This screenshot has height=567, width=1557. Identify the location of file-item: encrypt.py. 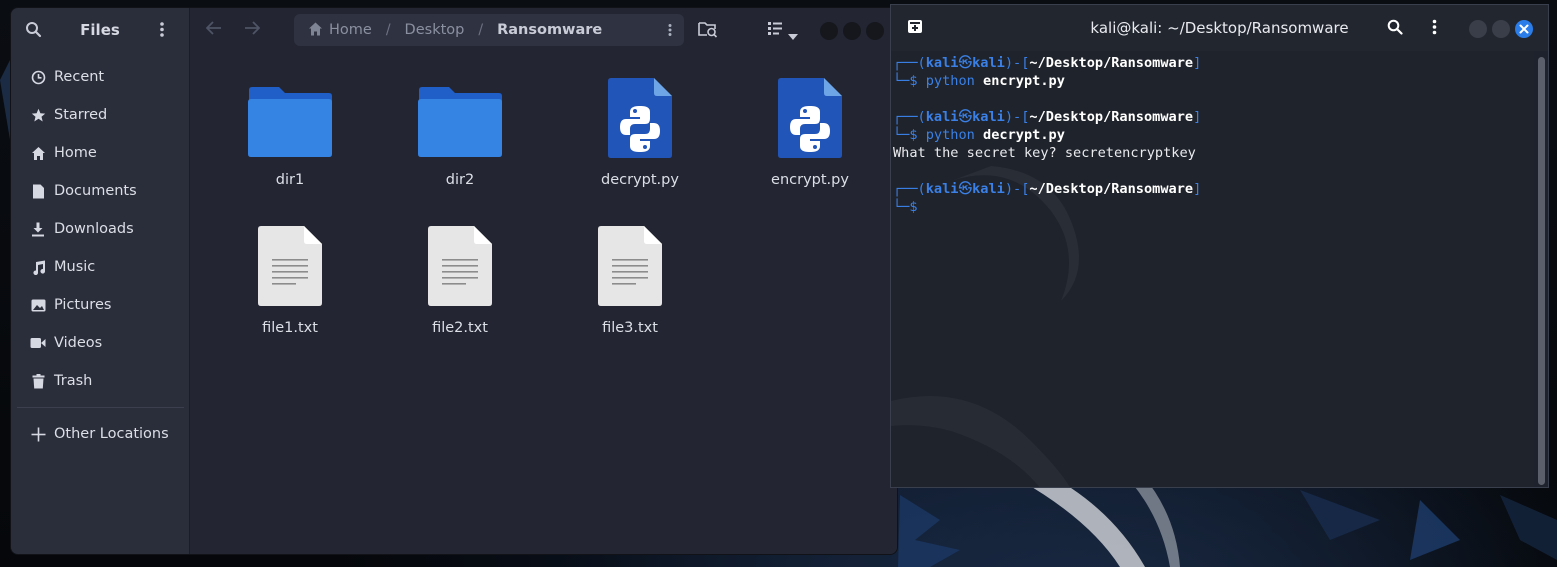
(810, 133).